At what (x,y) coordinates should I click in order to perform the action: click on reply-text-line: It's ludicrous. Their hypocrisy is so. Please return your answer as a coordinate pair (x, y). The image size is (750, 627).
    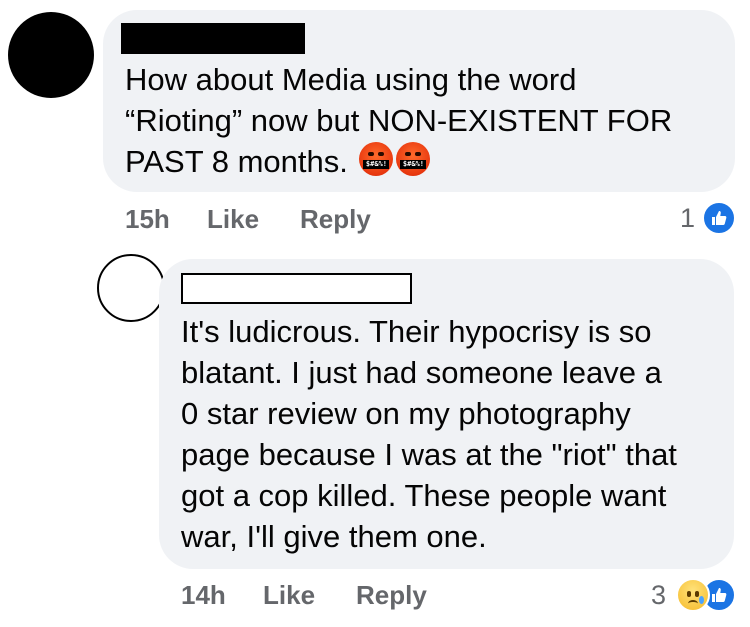
    Looking at the image, I should click on (416, 331).